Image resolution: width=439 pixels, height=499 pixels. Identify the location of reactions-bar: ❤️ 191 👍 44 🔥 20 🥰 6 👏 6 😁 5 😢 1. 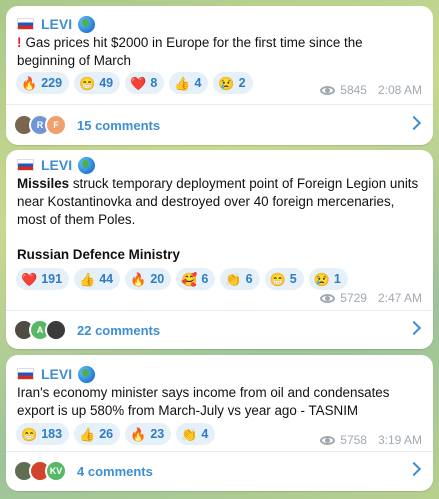
(182, 279).